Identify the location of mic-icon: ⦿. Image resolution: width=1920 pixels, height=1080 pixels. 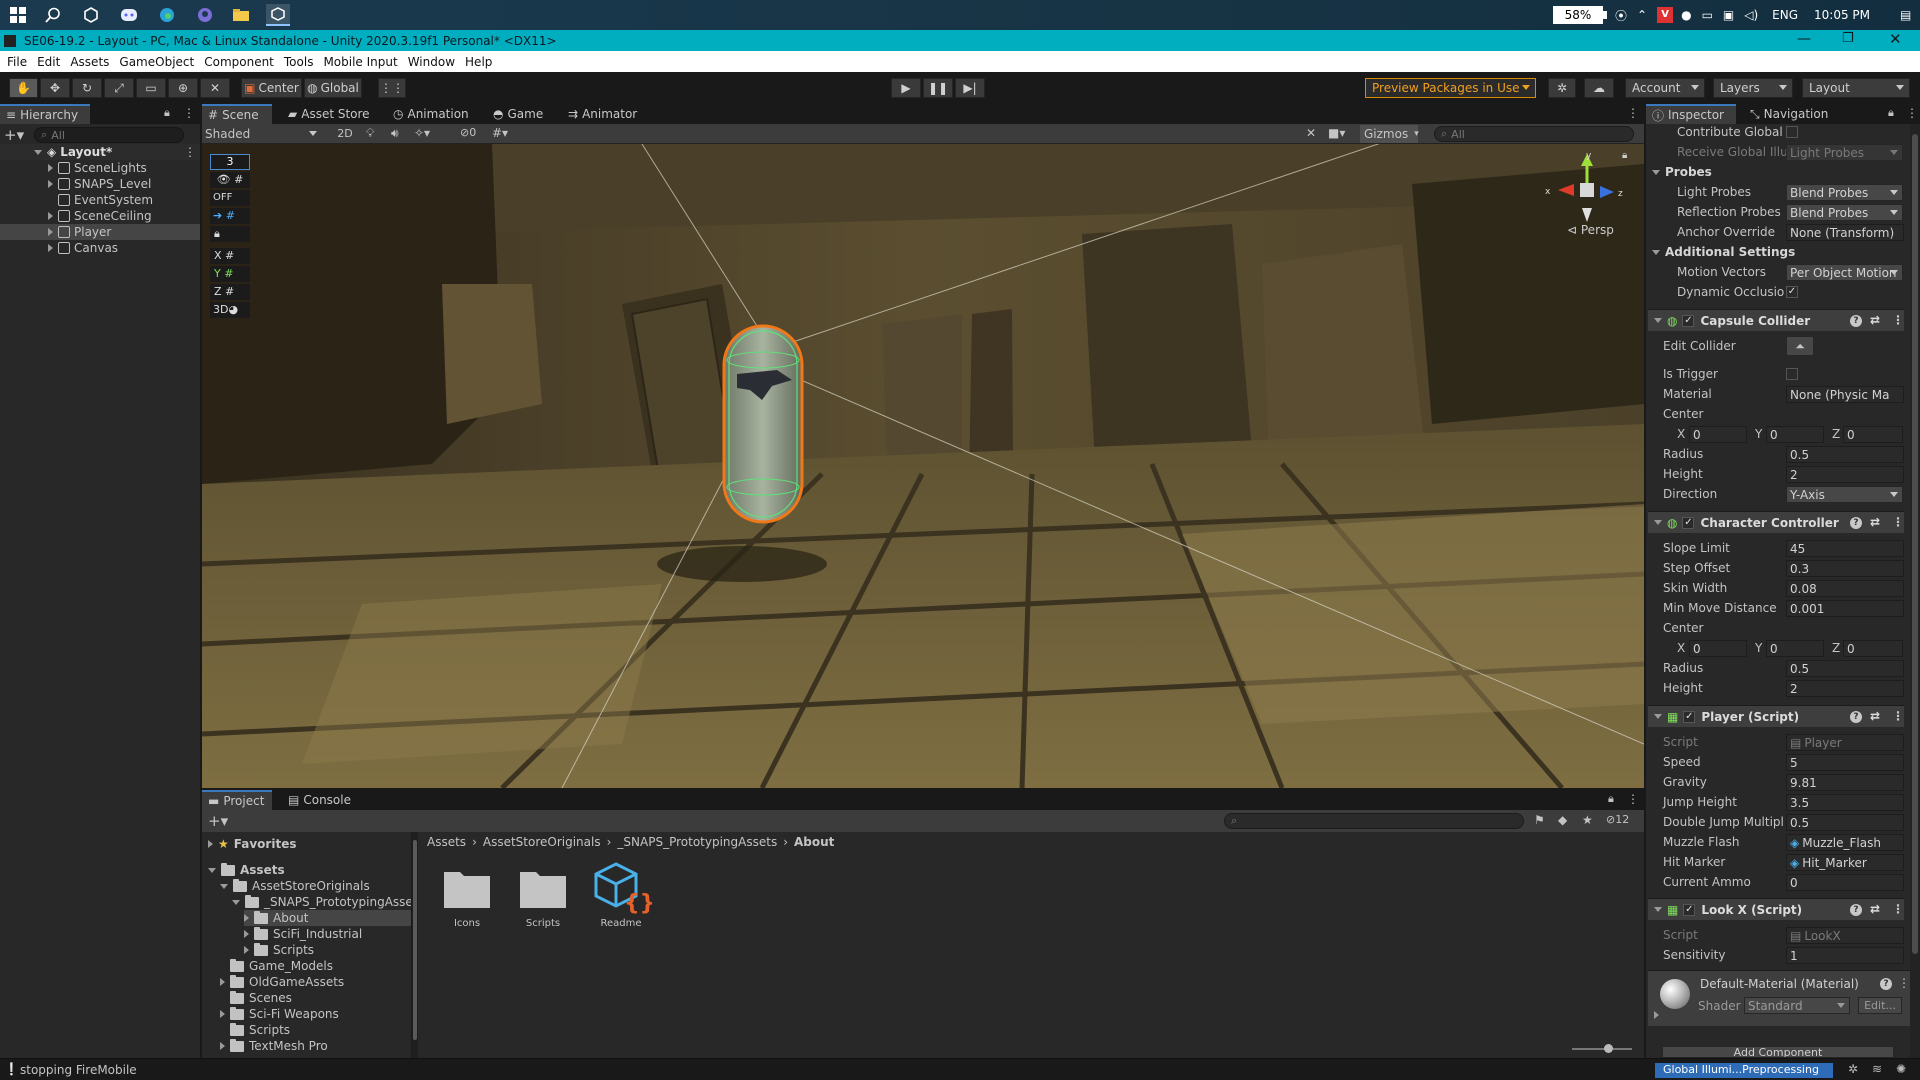
(1621, 15).